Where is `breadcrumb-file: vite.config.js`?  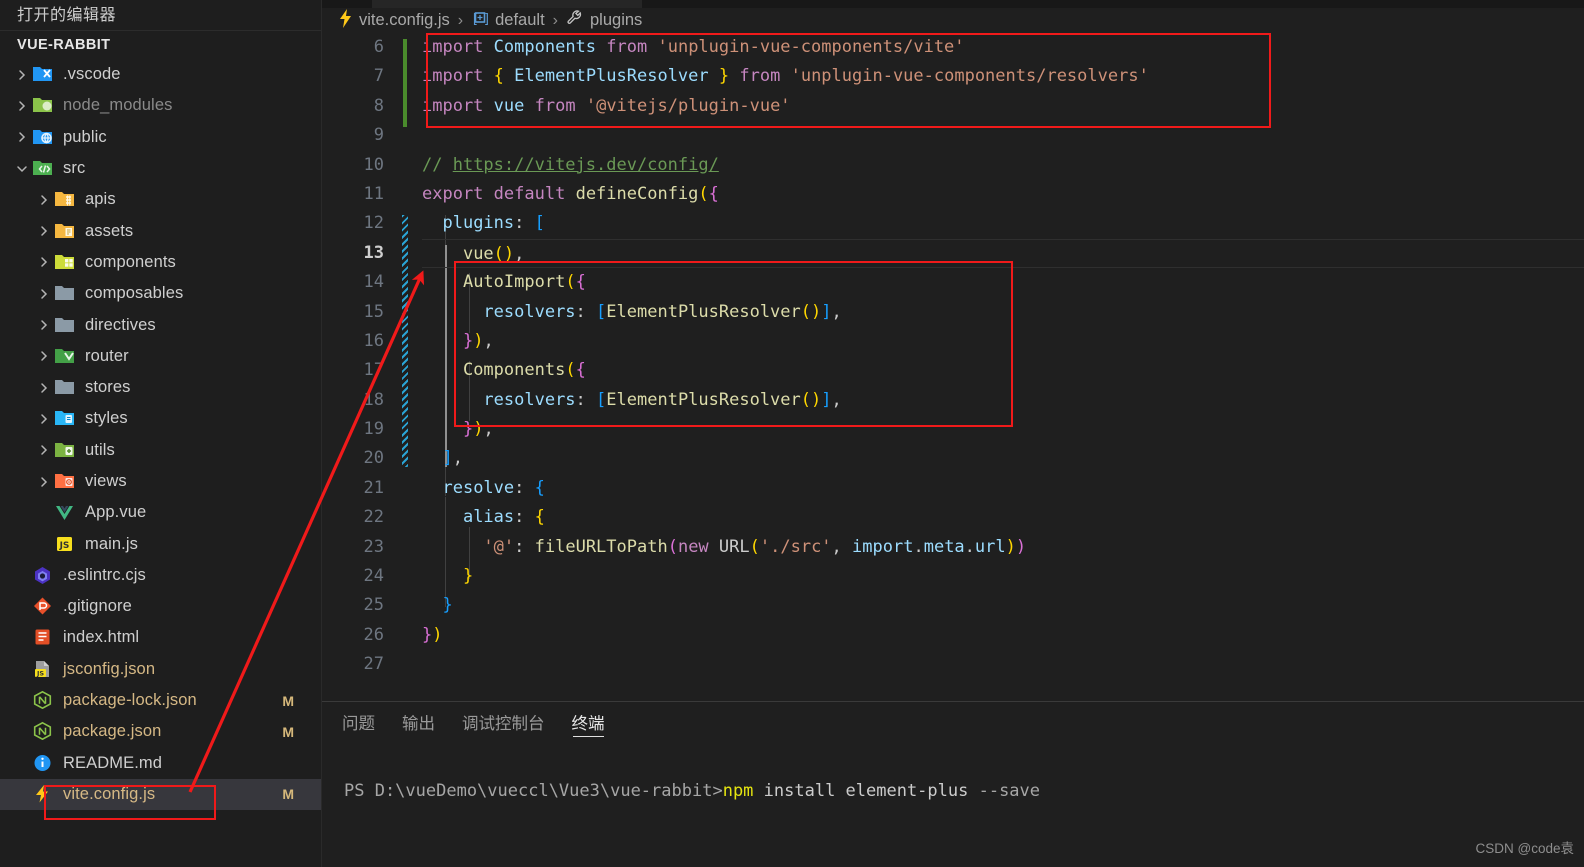 breadcrumb-file: vite.config.js is located at coordinates (394, 20).